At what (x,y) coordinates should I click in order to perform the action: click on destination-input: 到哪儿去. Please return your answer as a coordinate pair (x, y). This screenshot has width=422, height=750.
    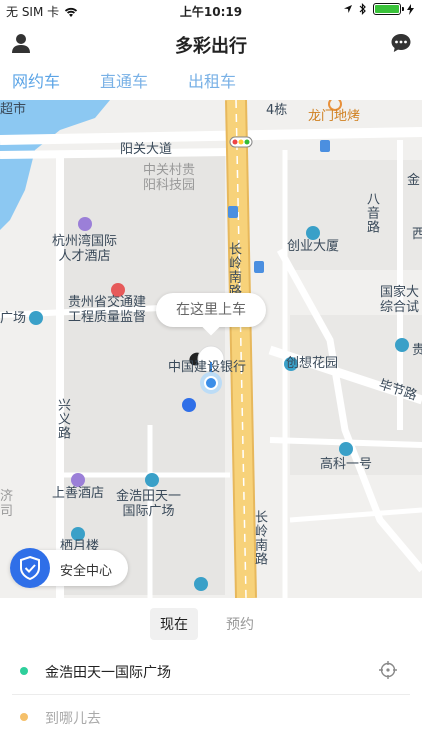
    Looking at the image, I should click on (73, 718).